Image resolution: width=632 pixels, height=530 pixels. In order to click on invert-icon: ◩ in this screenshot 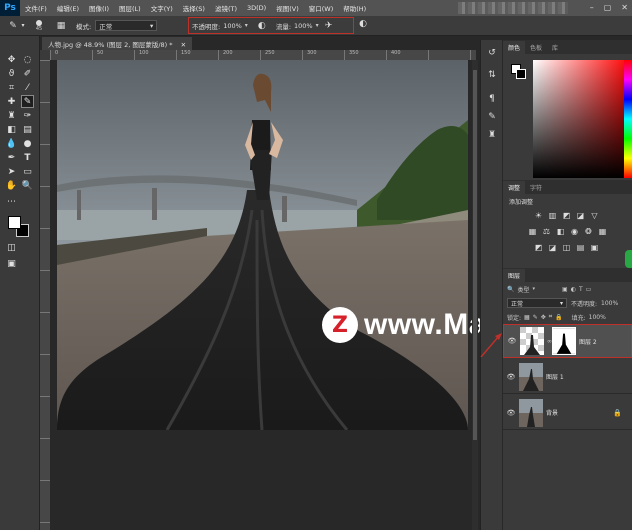, I will do `click(538, 247)`.